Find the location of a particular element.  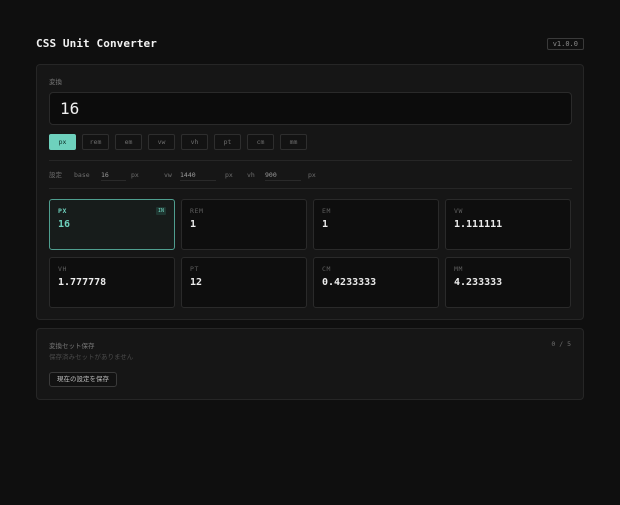

settings-row: 設定 base 16 px vw 1440 px vh 900 px is located at coordinates (310, 175).